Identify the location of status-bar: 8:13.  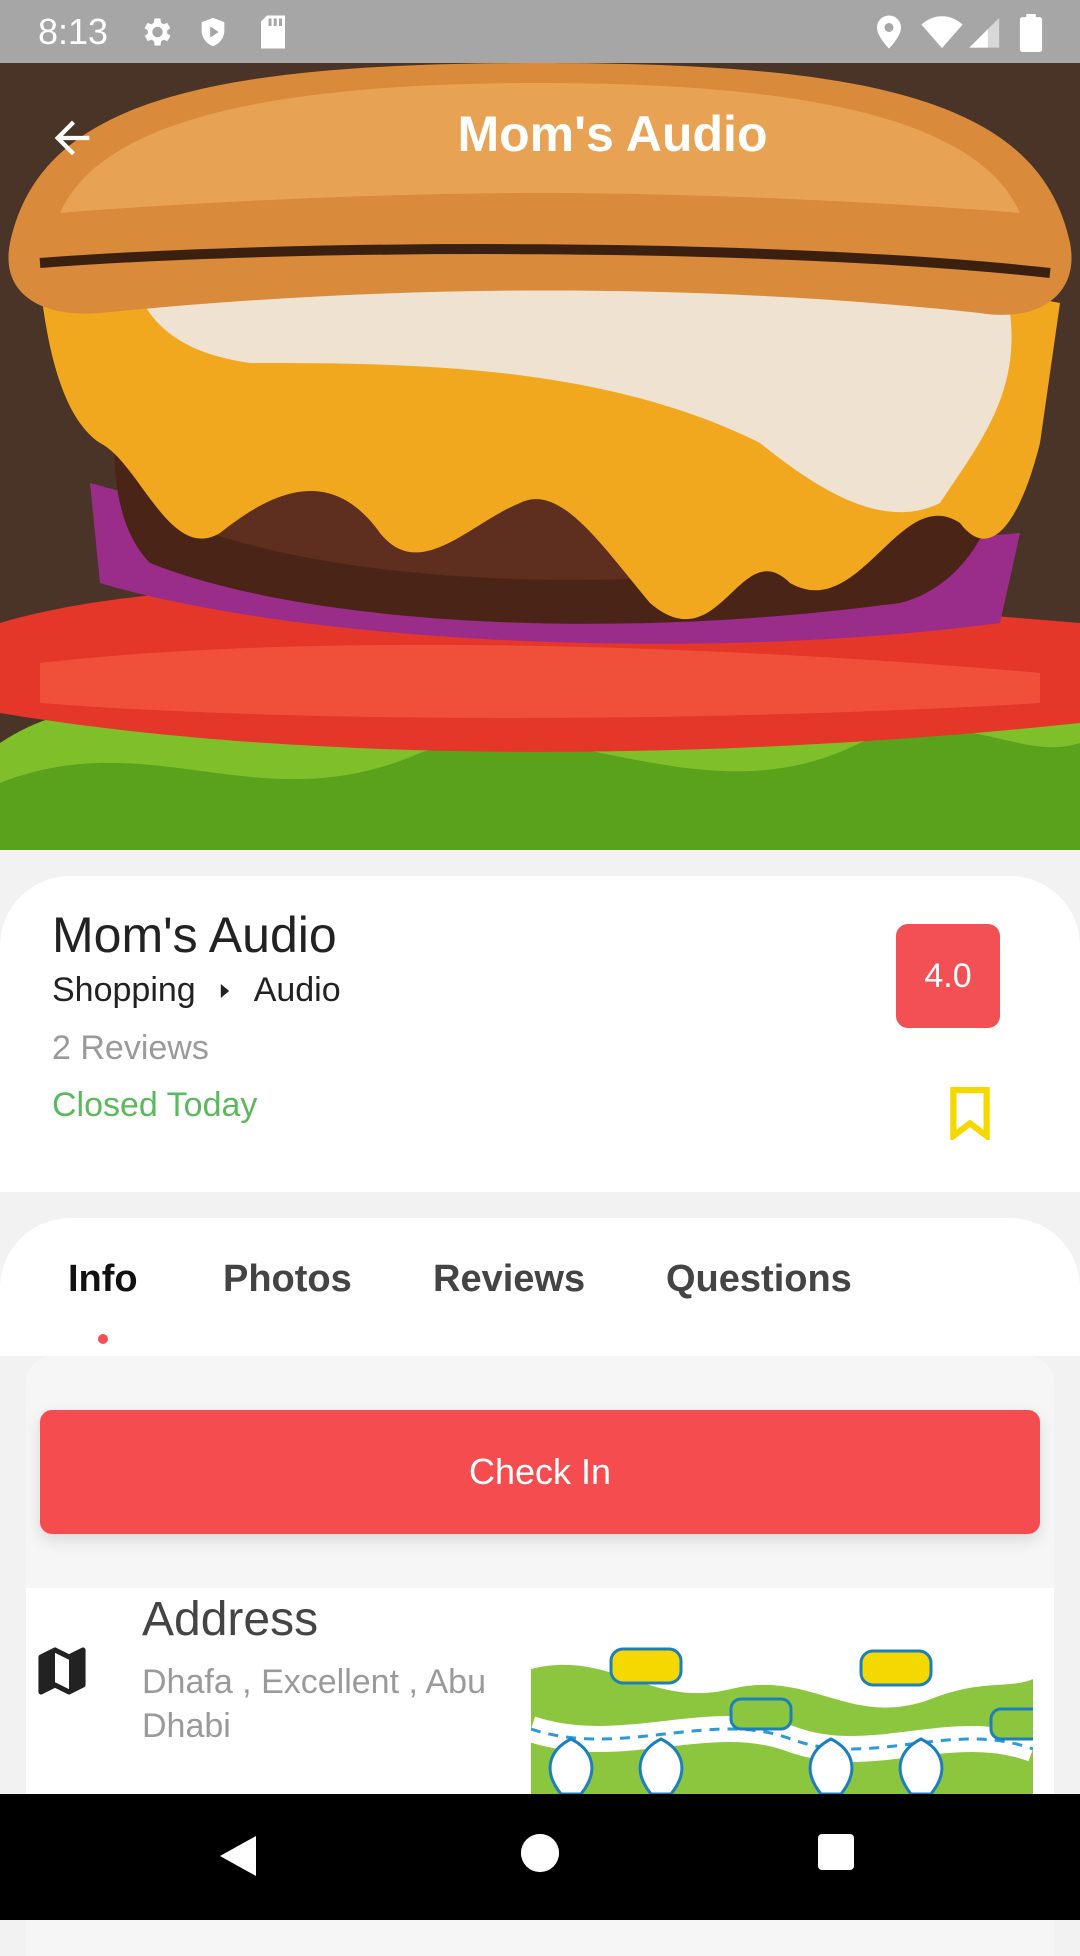
(540, 31).